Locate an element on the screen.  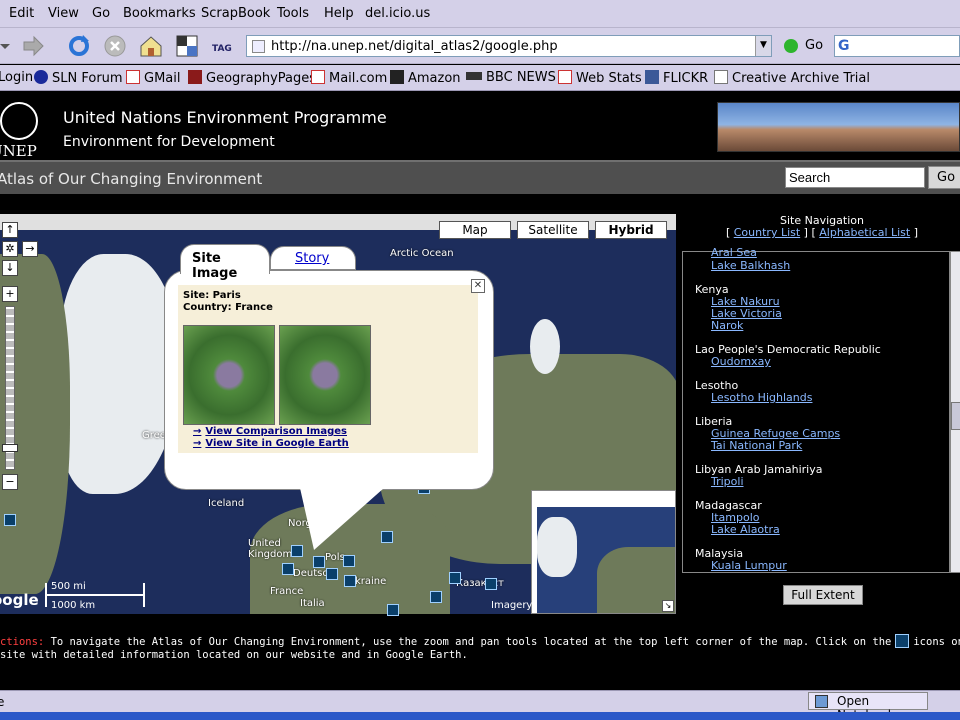
back-dropdown-icon is located at coordinates (9, 46).